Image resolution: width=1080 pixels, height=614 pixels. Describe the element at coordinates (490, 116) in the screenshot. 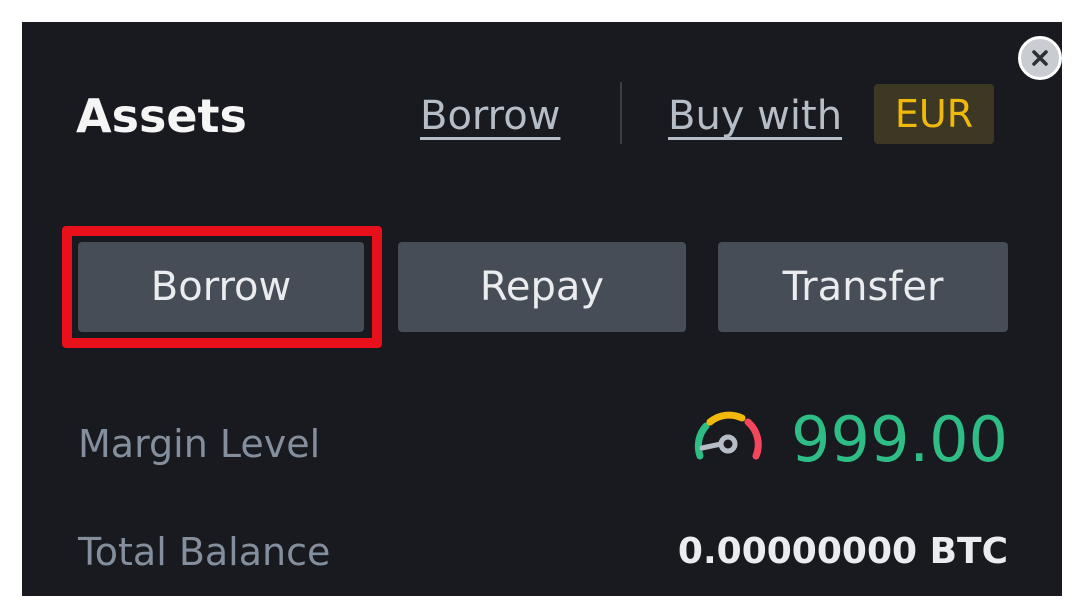

I see `borrow-link: Borrow` at that location.